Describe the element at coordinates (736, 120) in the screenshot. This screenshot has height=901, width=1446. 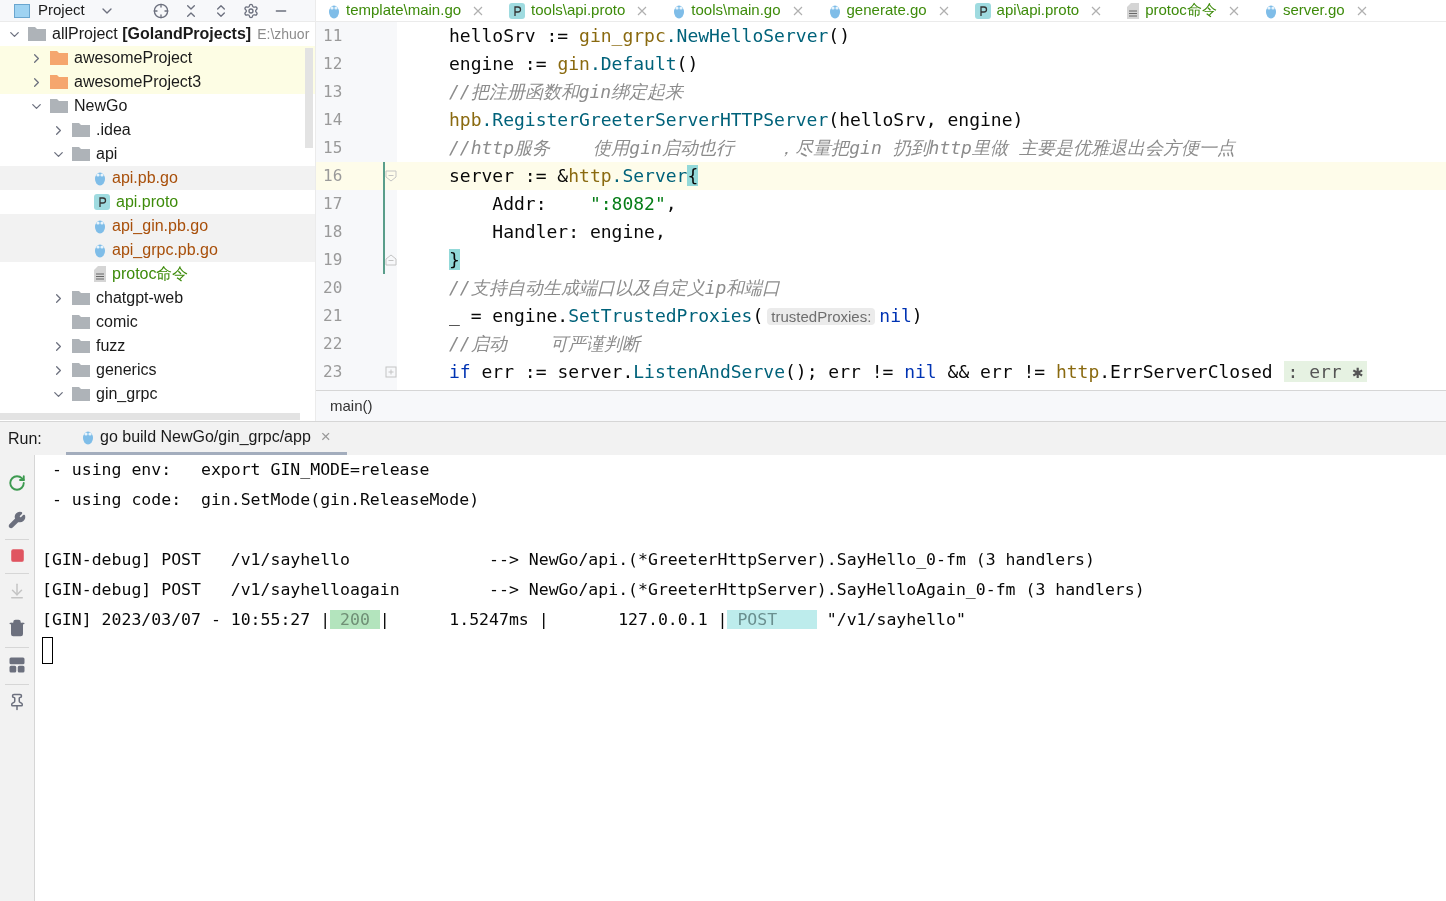
I see `code-line: hpb.RegisterGreeterServerHTTPServer(helloSrv, engine)` at that location.